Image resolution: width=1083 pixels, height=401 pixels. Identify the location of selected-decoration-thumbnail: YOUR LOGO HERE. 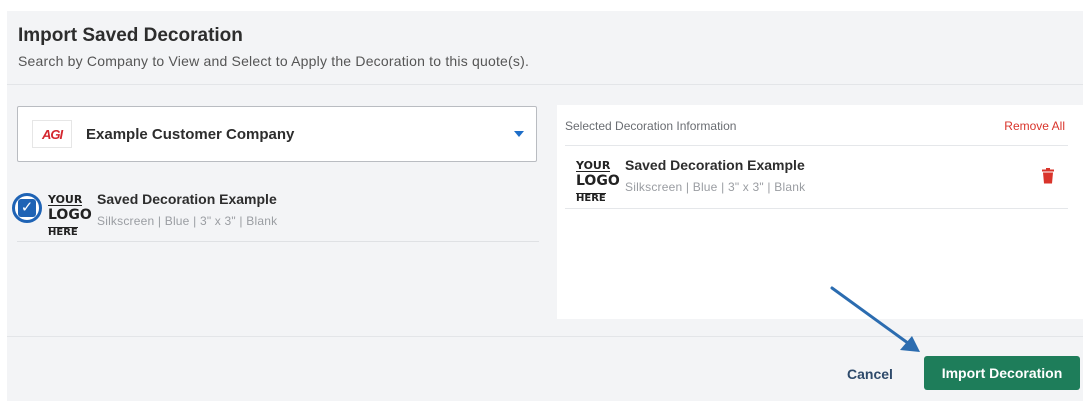
(598, 180).